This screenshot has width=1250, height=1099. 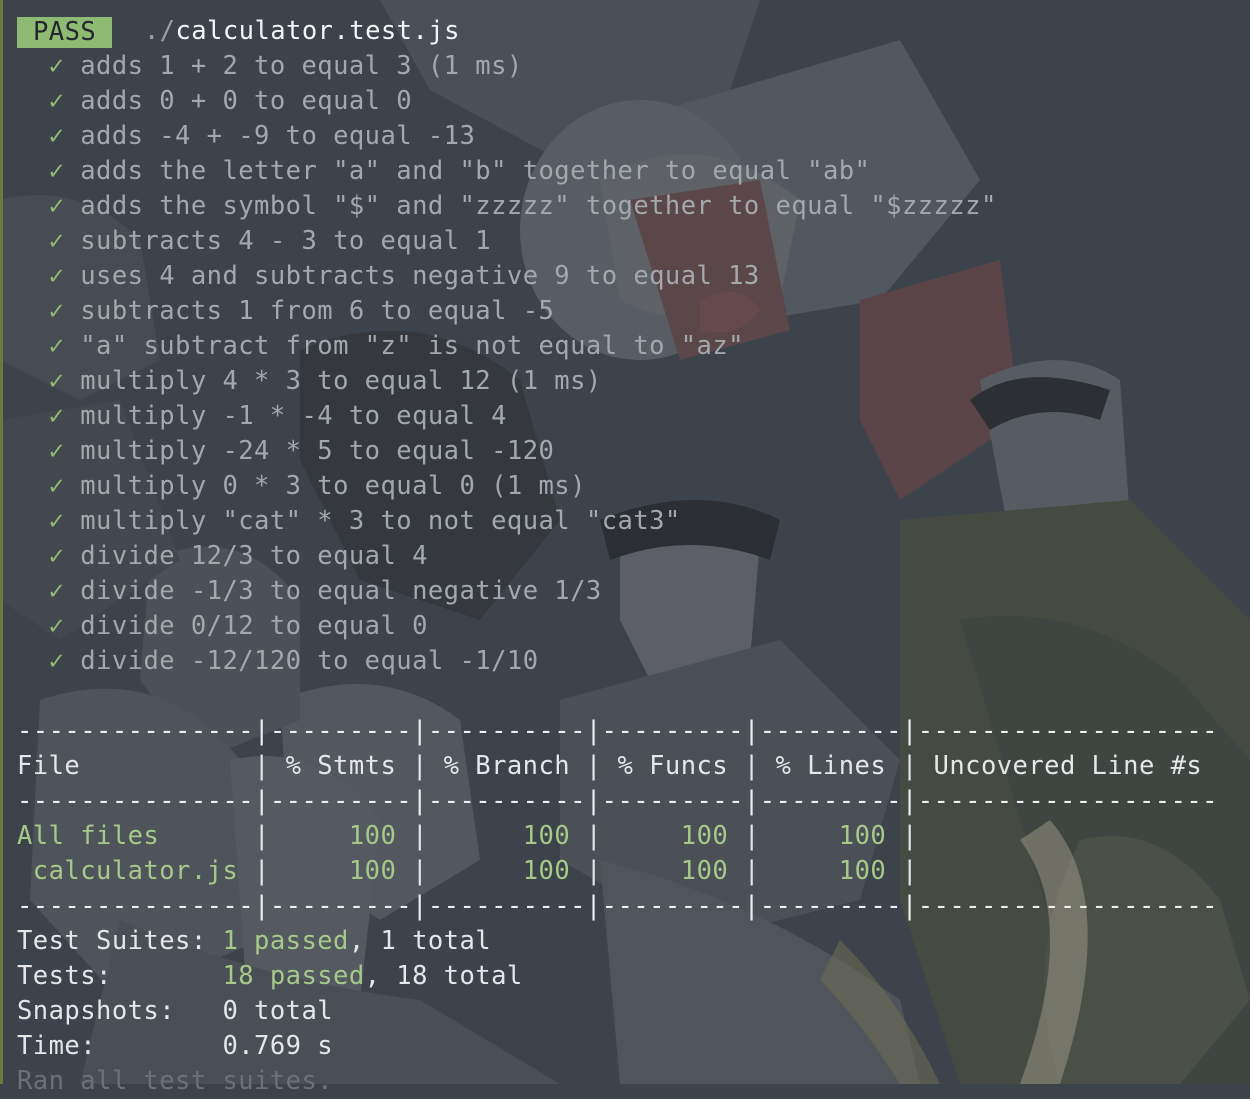 What do you see at coordinates (341, 381) in the screenshot?
I see `test-name: multiply 4 * 3 to equal 12 (1 ms)` at bounding box center [341, 381].